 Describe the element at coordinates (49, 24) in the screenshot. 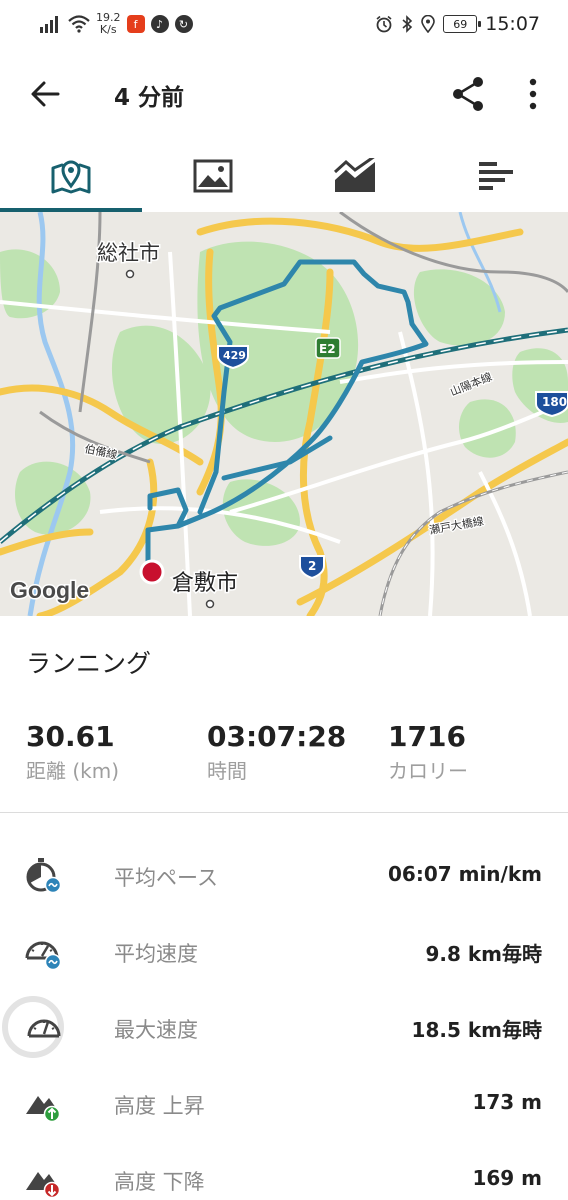

I see `signal-icon` at that location.